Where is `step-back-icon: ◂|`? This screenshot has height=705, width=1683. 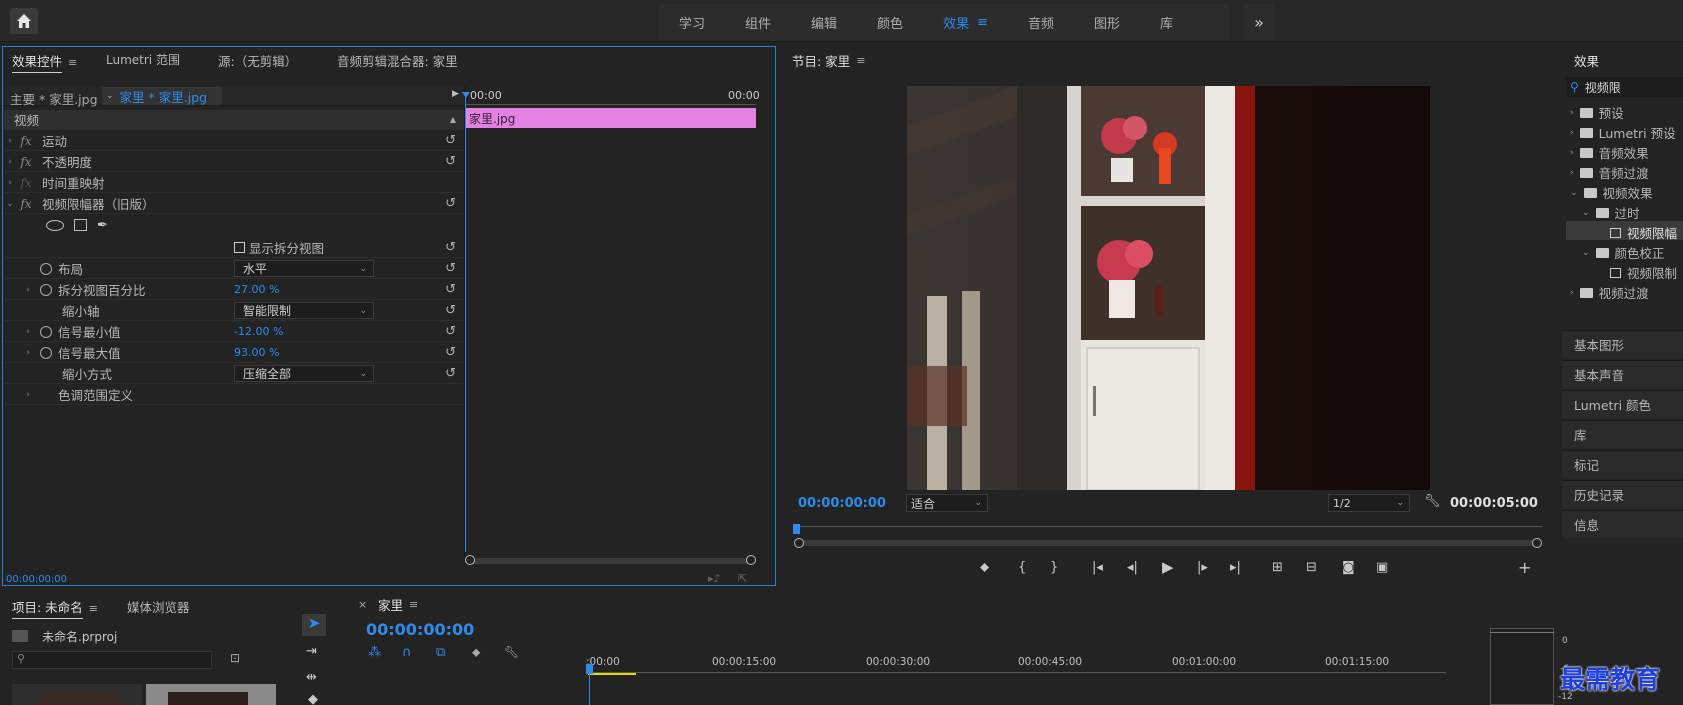 step-back-icon: ◂| is located at coordinates (1132, 567).